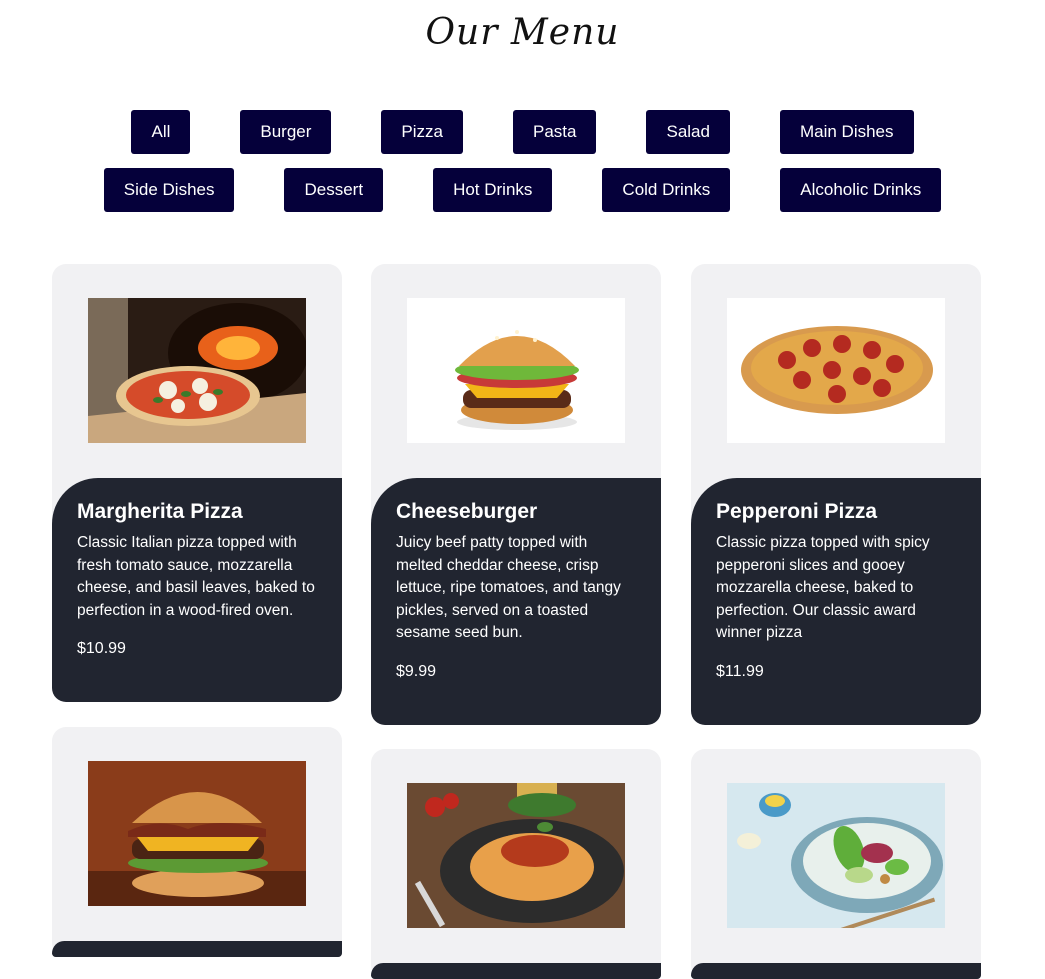  I want to click on margherita-pizza-image, so click(197, 370).